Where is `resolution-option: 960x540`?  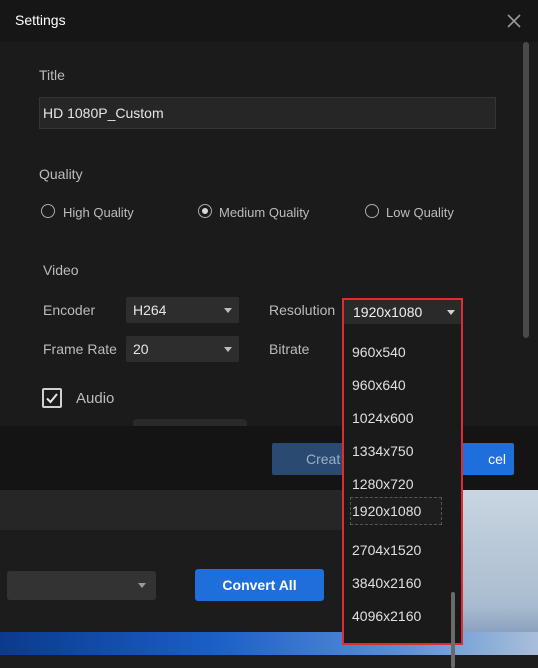
resolution-option: 960x540 is located at coordinates (396, 352).